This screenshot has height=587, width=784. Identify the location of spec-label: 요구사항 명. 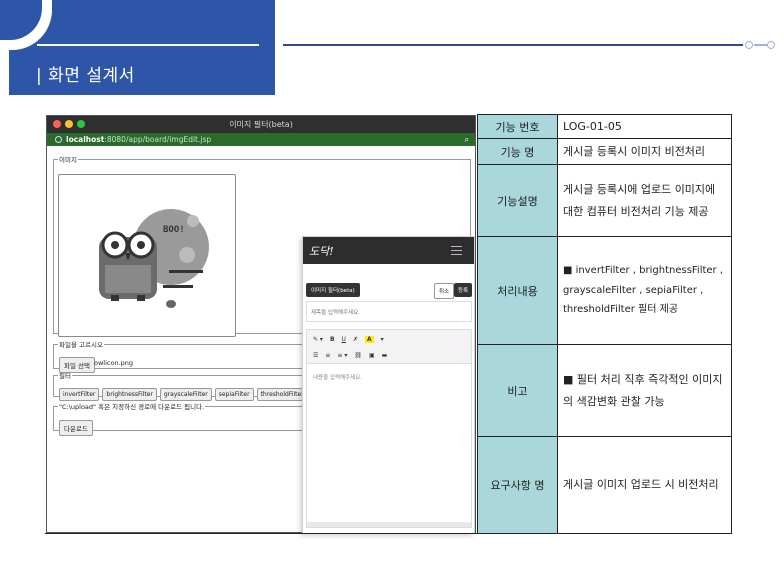
(517, 485).